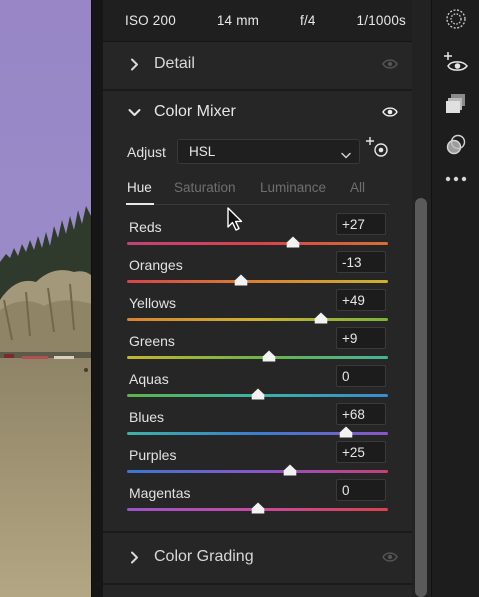  What do you see at coordinates (293, 187) in the screenshot?
I see `tab-luminance: Luminance` at bounding box center [293, 187].